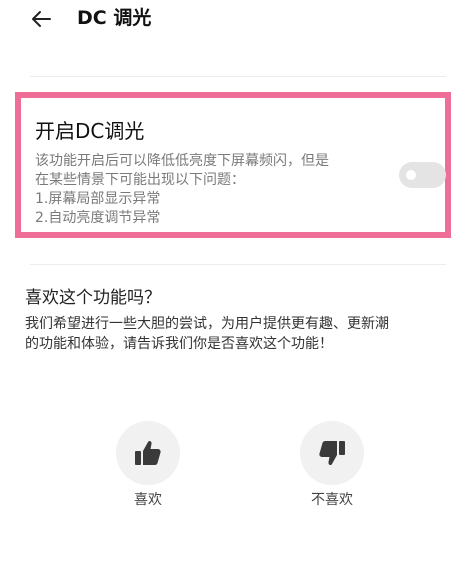 The image size is (468, 562). What do you see at coordinates (98, 218) in the screenshot?
I see `description-line: 2.自动亮度调节异常` at bounding box center [98, 218].